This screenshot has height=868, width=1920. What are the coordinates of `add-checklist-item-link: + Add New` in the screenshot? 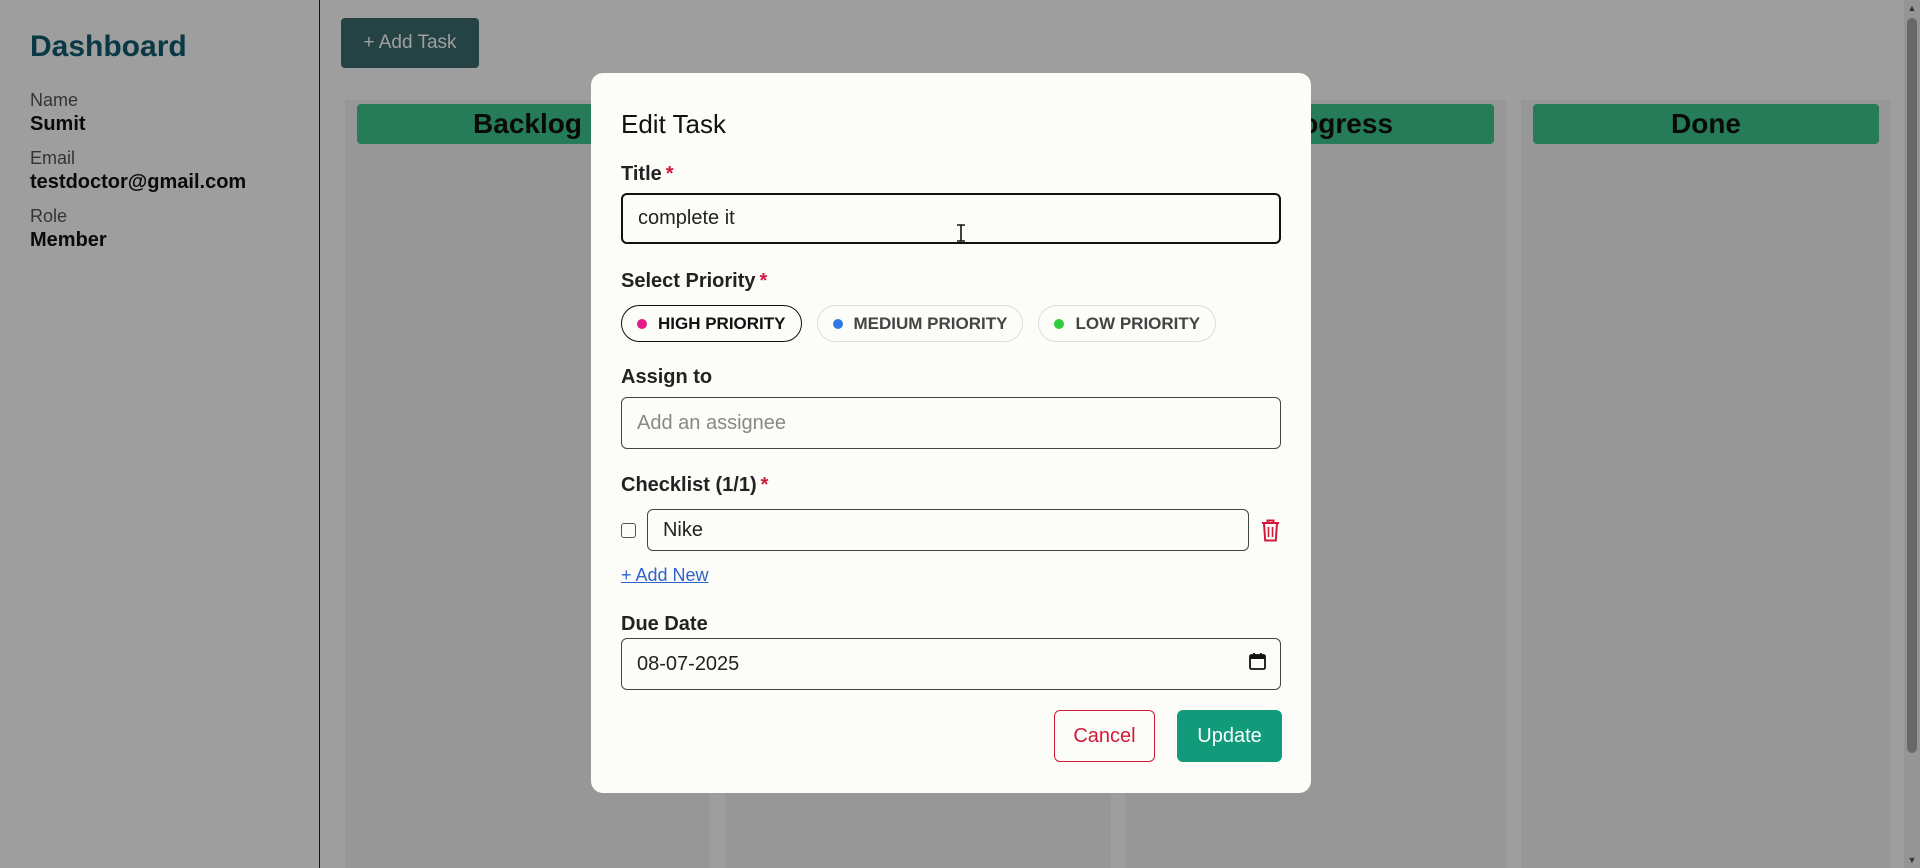 It's located at (665, 575).